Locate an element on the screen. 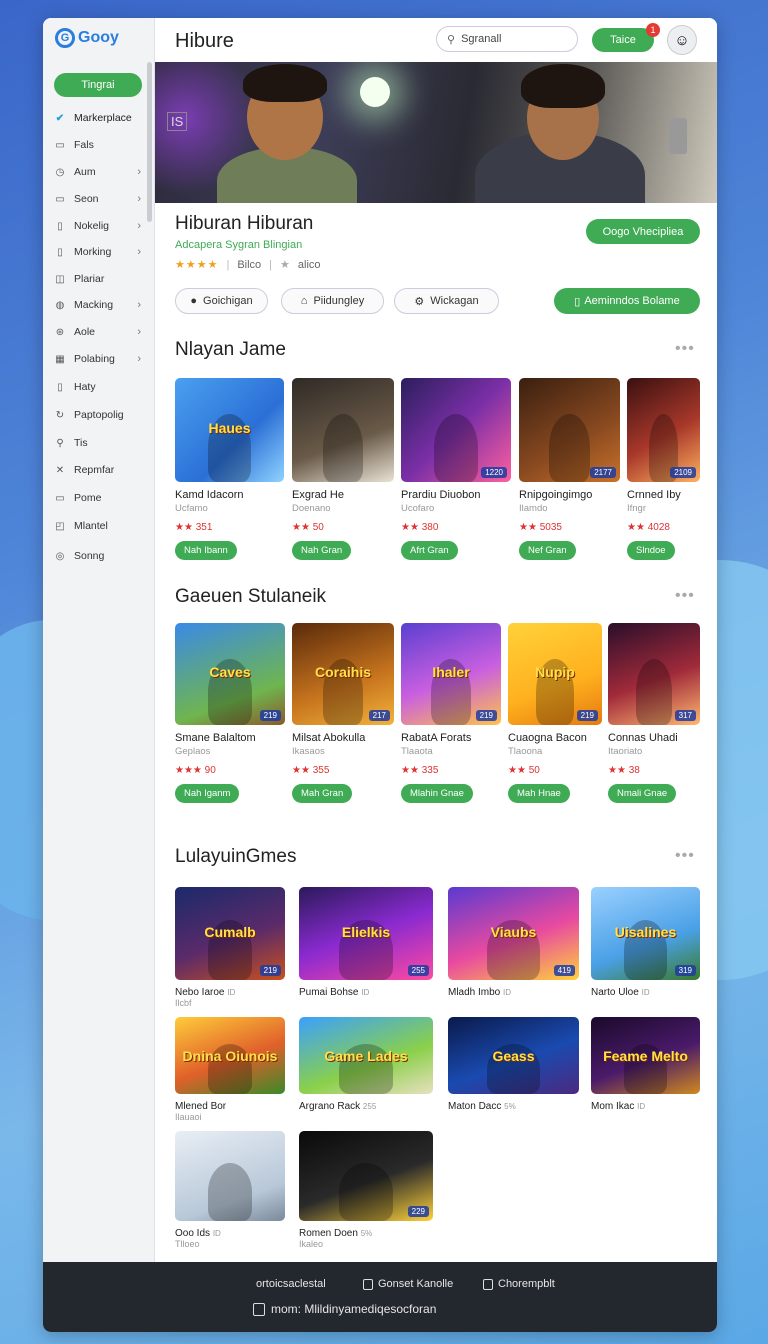 This screenshot has height=1344, width=768. sidebar-item-mlantel: ◰ Mlantel is located at coordinates (101, 526).